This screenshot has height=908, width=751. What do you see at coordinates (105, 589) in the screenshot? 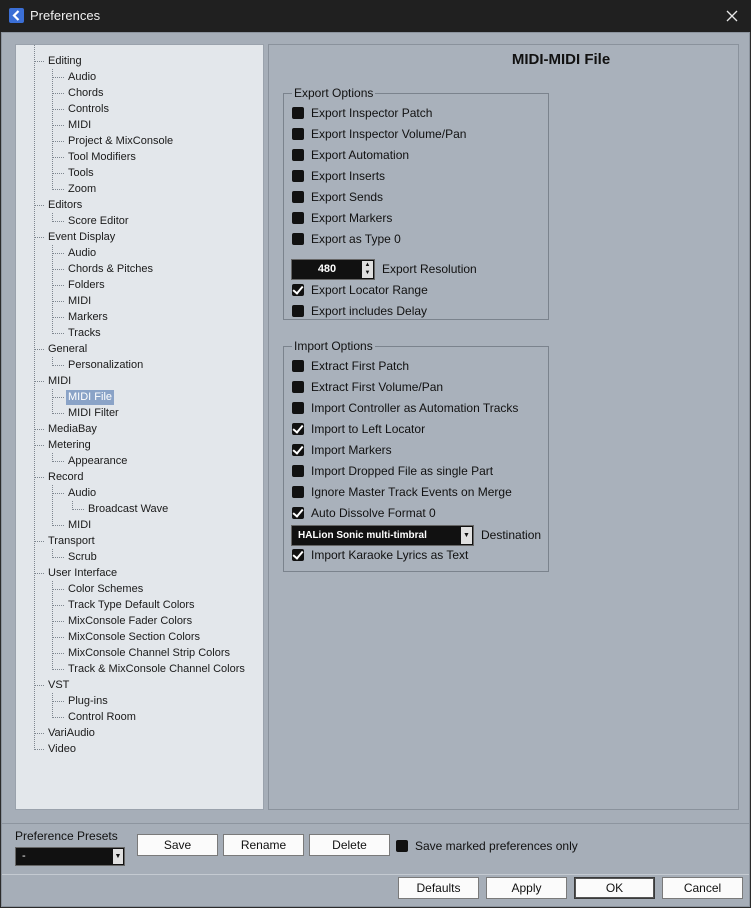
I see `tree-item: Color Schemes` at bounding box center [105, 589].